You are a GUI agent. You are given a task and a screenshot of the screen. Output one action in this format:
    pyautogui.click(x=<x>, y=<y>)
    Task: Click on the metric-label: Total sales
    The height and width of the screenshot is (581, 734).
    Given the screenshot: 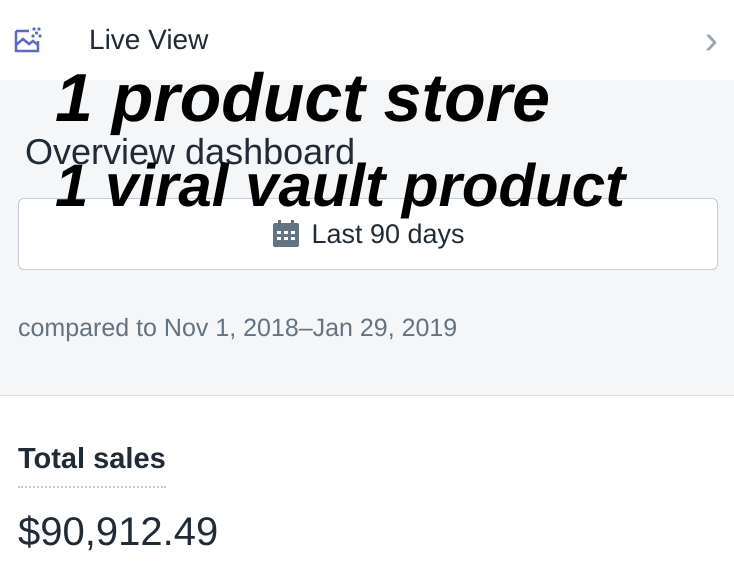 What is the action you would take?
    pyautogui.click(x=92, y=463)
    